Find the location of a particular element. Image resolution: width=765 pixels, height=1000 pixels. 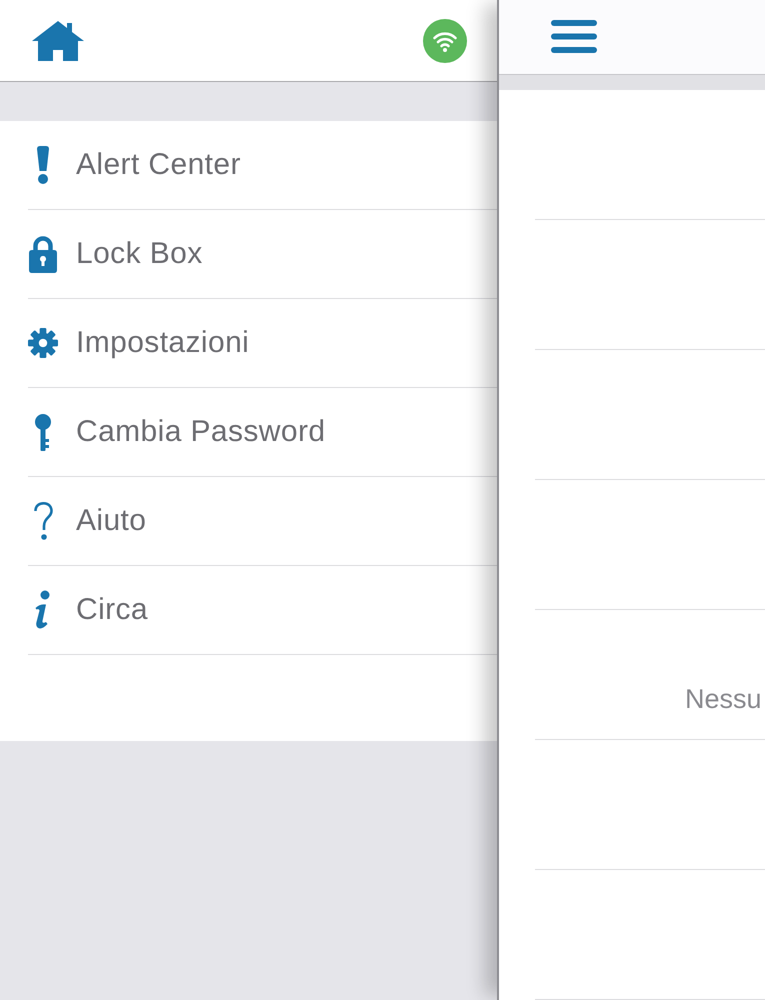

help-icon is located at coordinates (43, 521).